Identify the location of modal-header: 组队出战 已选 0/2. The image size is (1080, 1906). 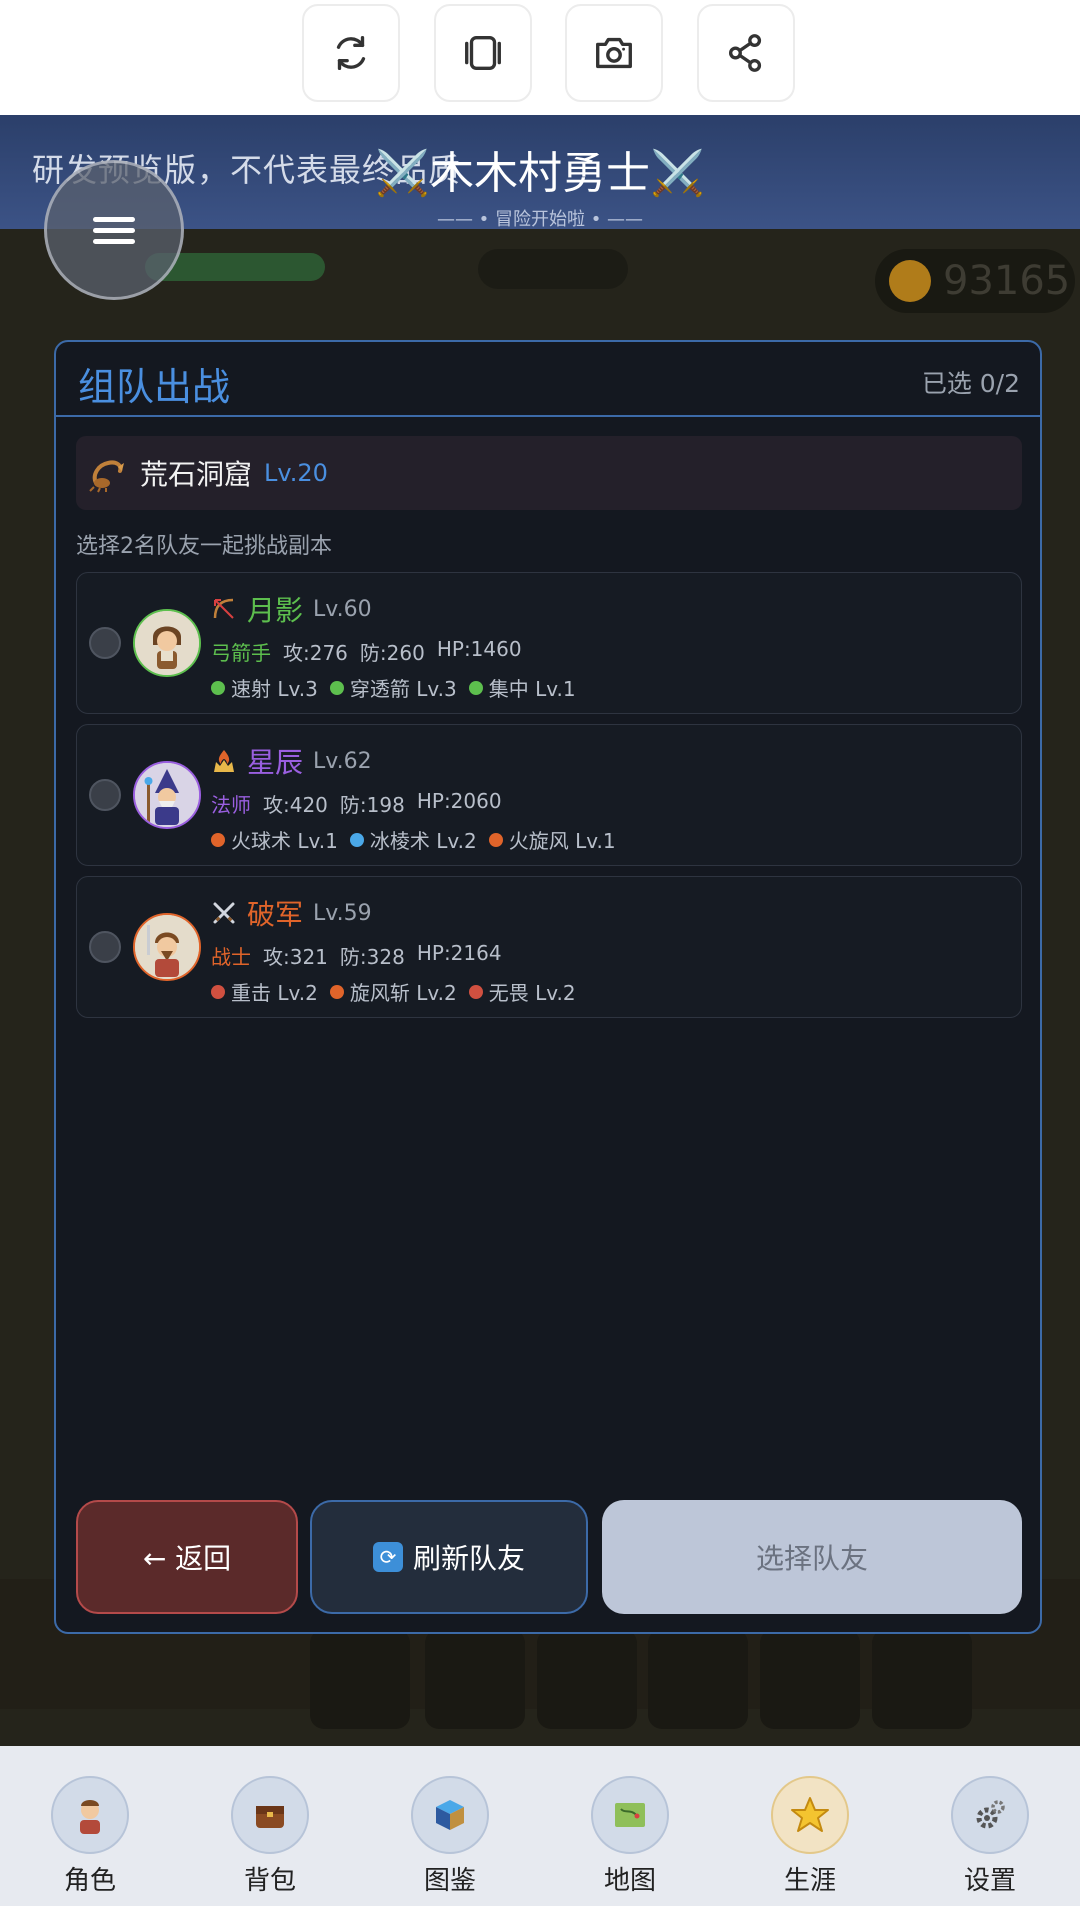
(548, 379).